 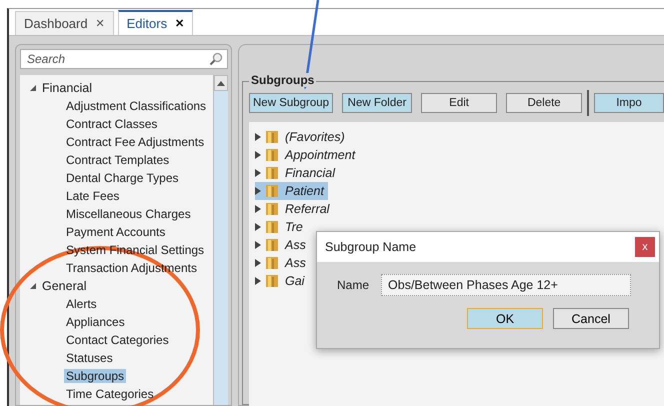 I want to click on dialog-button: Cancel, so click(x=591, y=318).